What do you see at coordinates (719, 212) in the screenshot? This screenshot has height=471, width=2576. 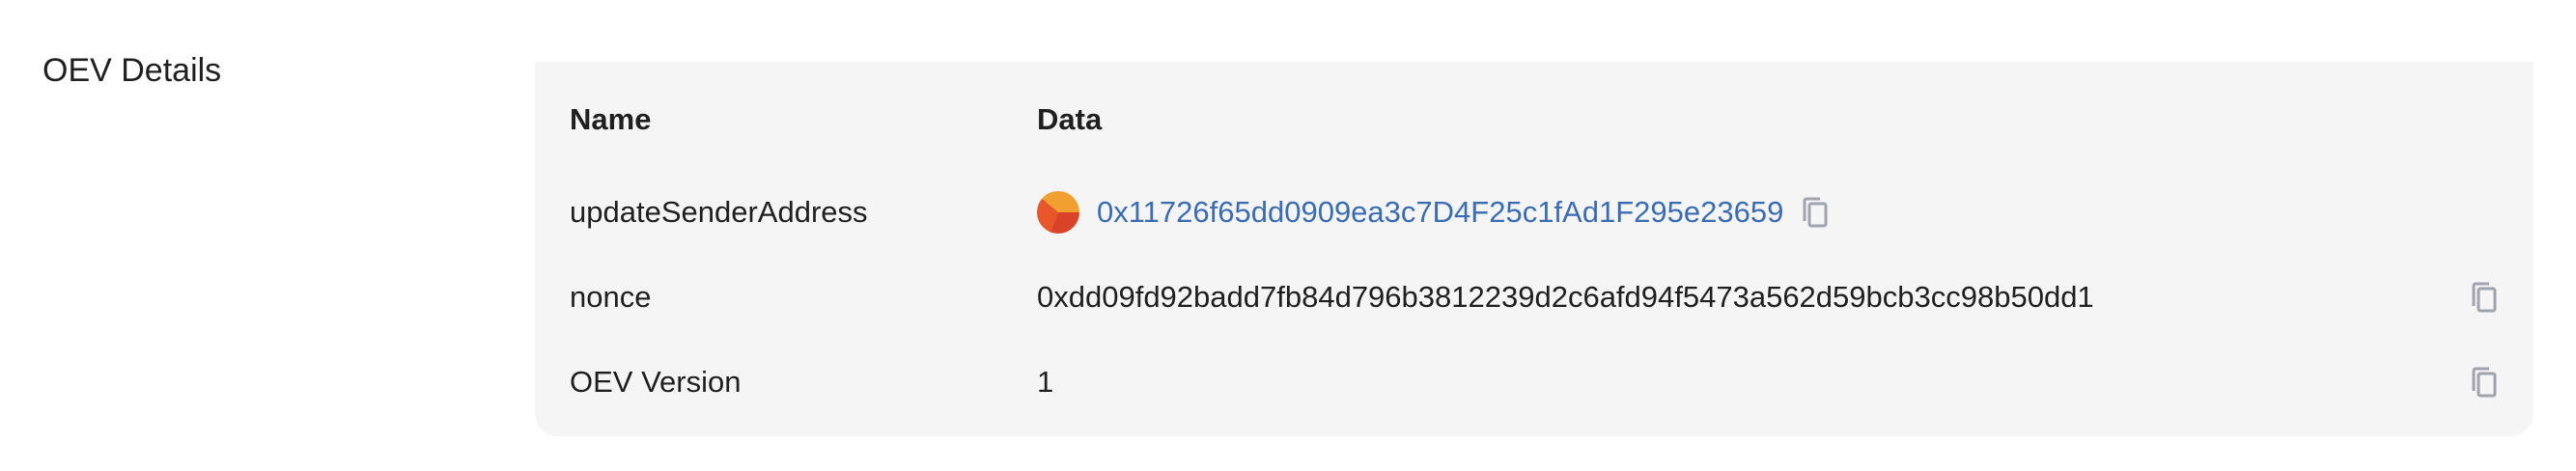 I see `row-name-update-sender-address: updateSenderAddress` at bounding box center [719, 212].